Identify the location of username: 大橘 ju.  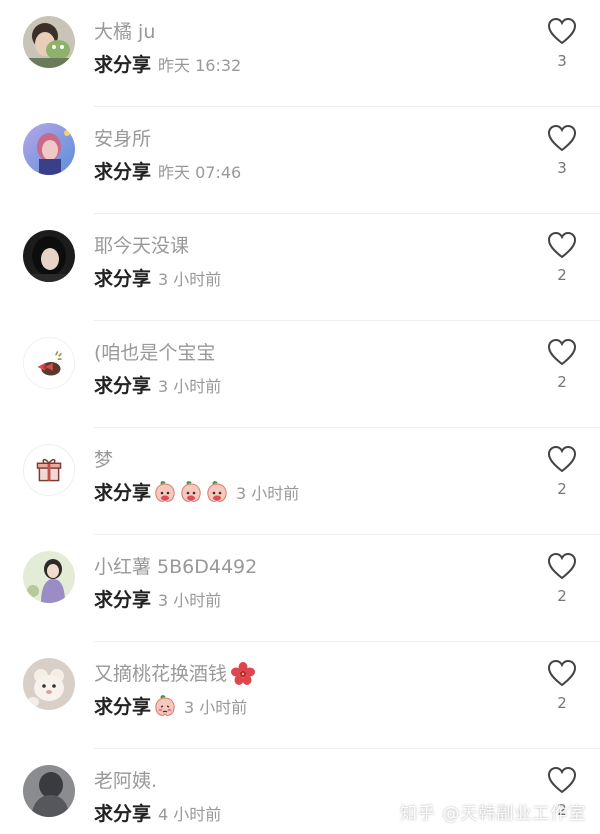
(124, 30).